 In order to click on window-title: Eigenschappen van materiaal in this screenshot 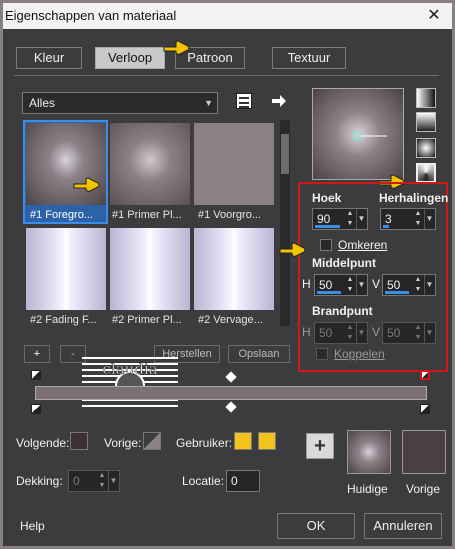, I will do `click(91, 15)`.